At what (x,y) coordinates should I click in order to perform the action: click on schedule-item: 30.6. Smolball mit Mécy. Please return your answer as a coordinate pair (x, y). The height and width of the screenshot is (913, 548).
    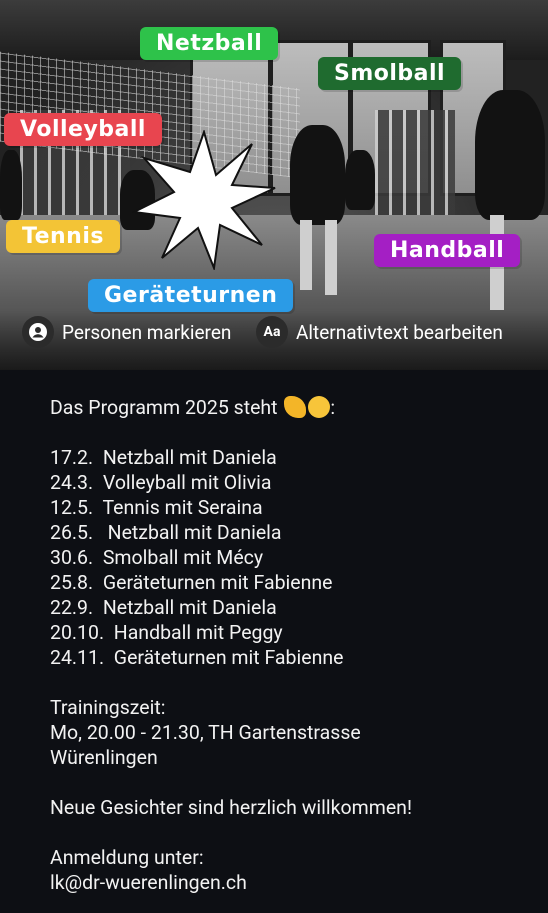
    Looking at the image, I should click on (157, 557).